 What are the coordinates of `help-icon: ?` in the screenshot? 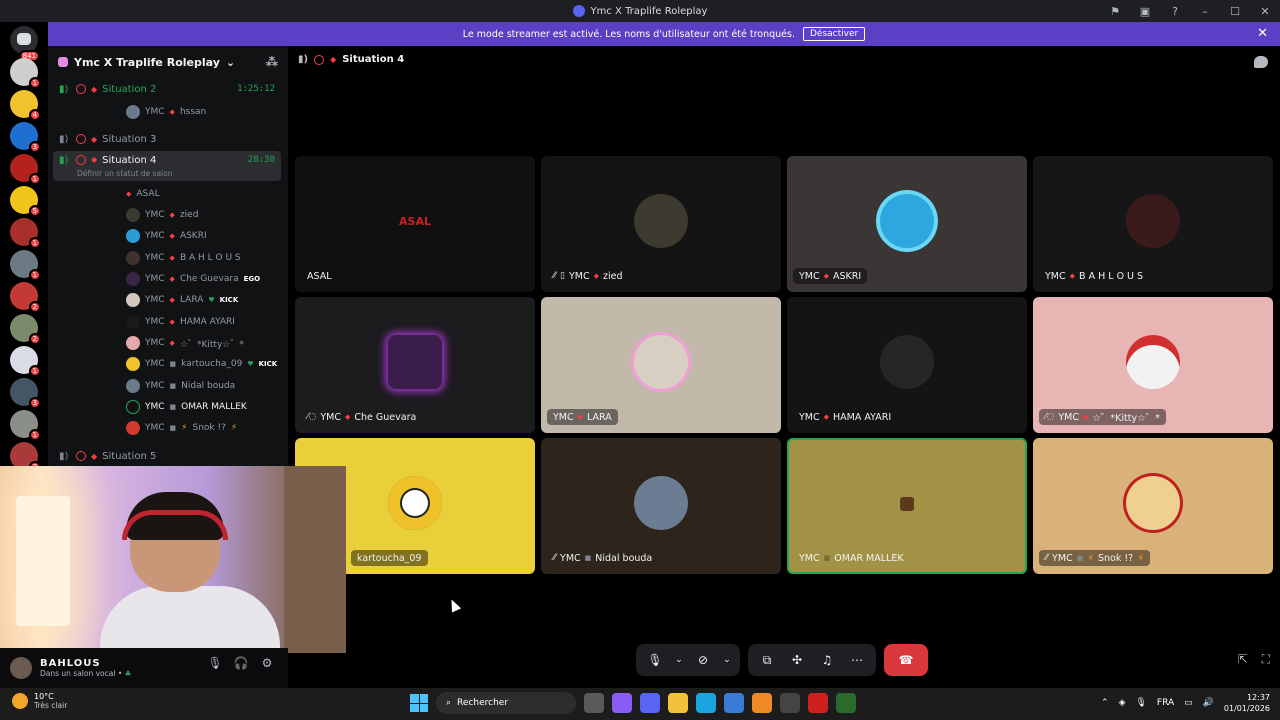 It's located at (1175, 11).